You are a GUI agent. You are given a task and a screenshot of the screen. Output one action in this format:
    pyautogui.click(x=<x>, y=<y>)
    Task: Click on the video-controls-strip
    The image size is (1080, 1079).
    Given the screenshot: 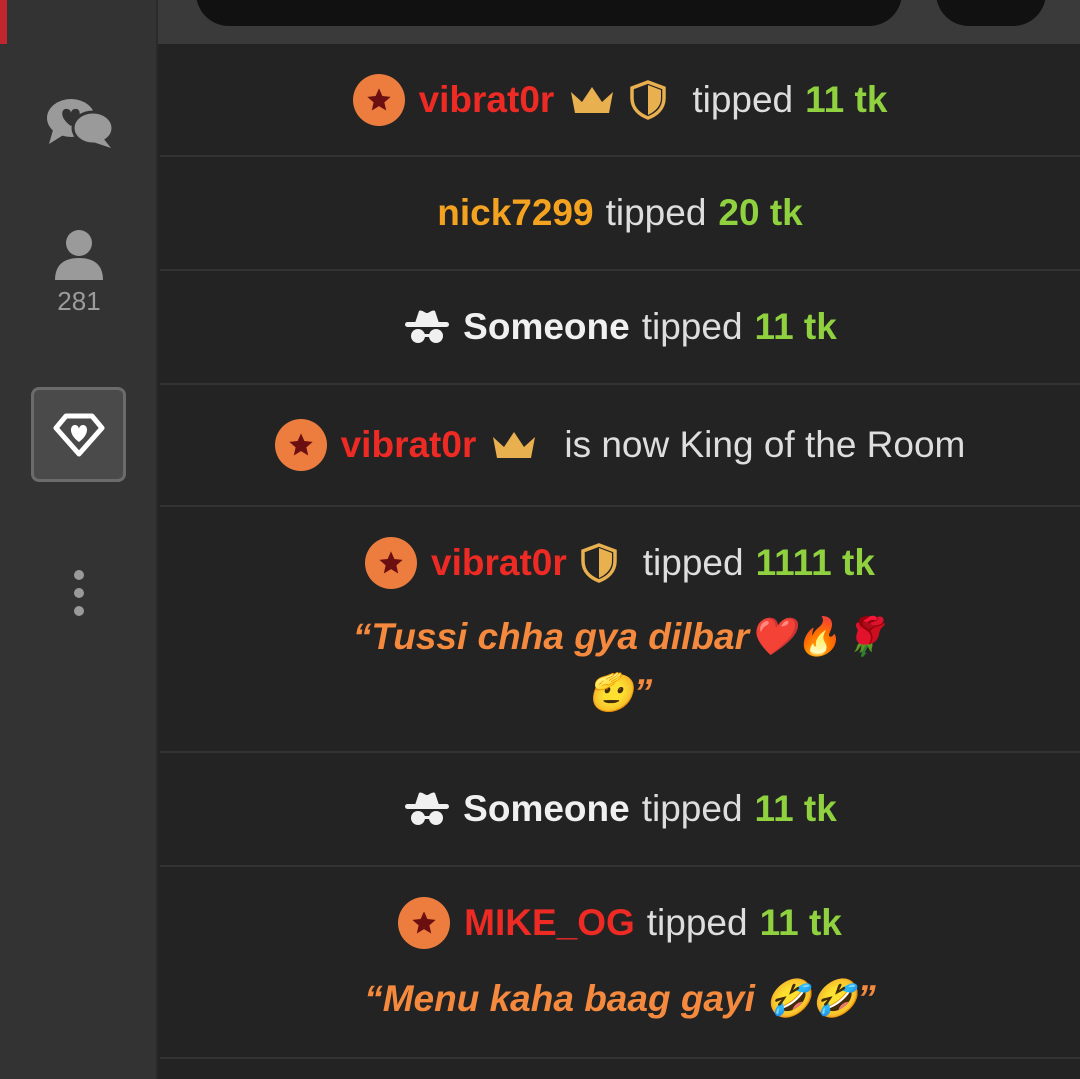 What is the action you would take?
    pyautogui.click(x=619, y=22)
    